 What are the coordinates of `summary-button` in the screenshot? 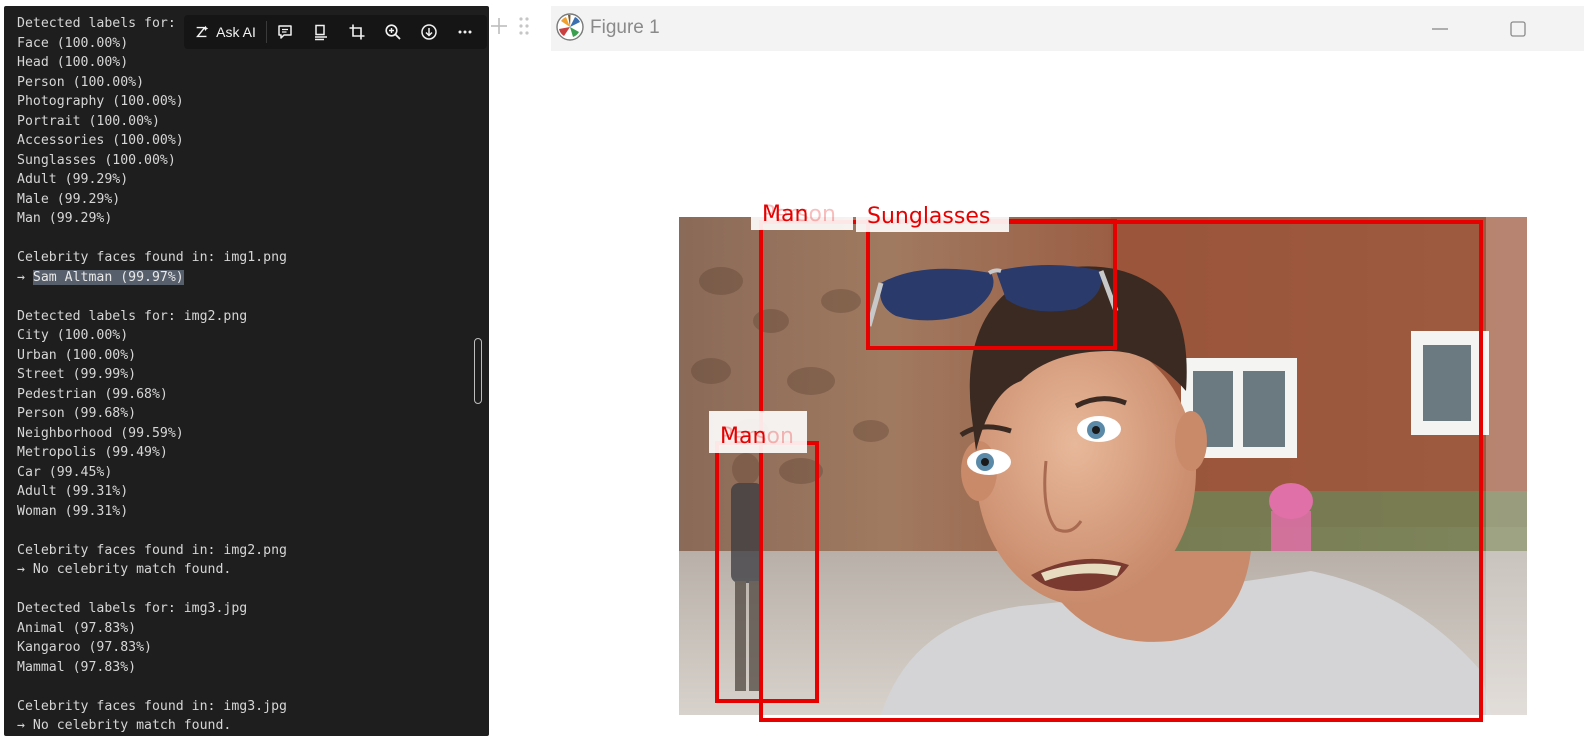 It's located at (321, 32).